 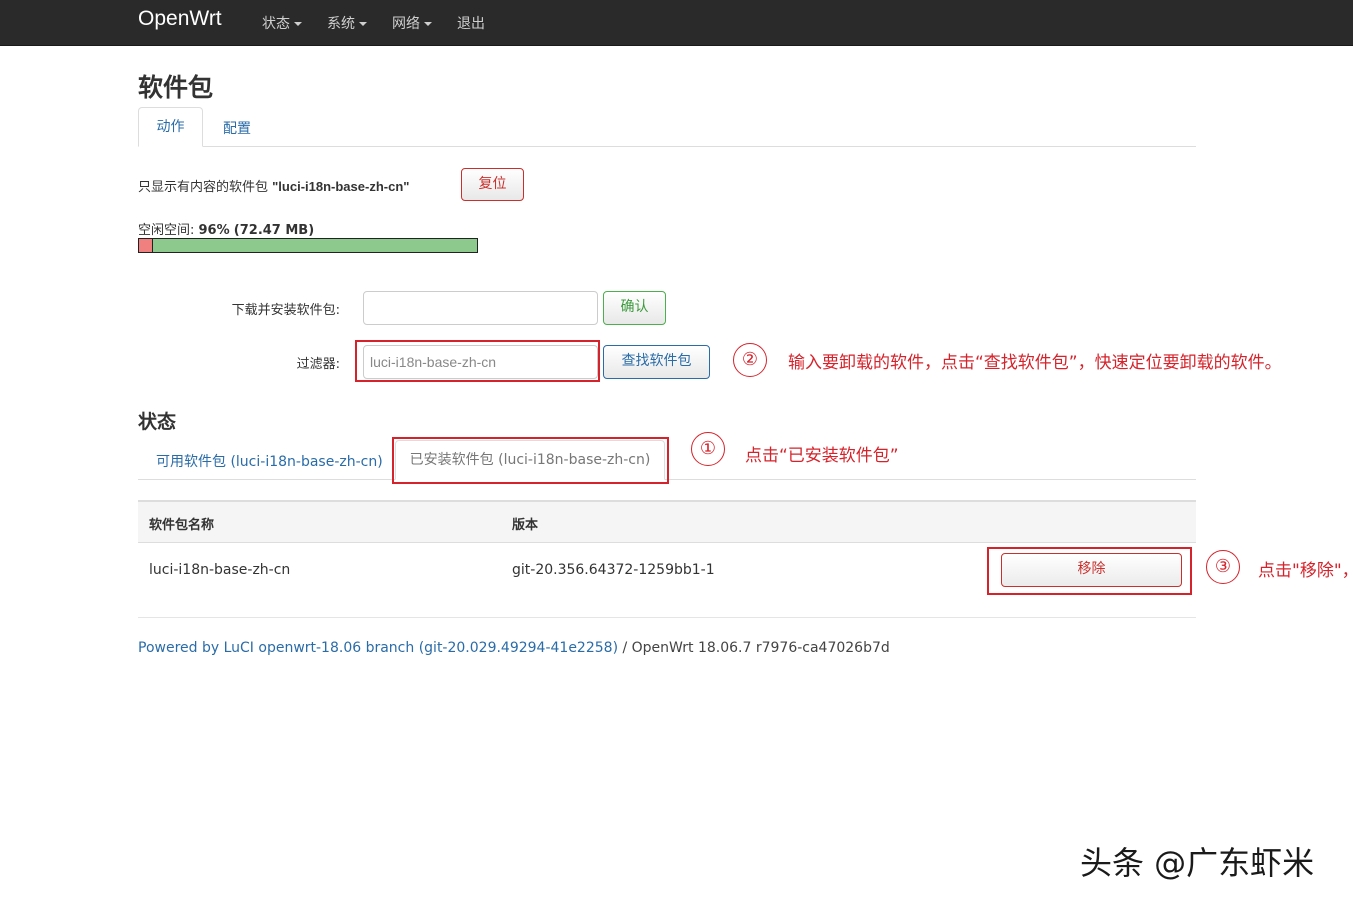 I want to click on annotation-text-3: 点击"移除"，, so click(x=1305, y=568).